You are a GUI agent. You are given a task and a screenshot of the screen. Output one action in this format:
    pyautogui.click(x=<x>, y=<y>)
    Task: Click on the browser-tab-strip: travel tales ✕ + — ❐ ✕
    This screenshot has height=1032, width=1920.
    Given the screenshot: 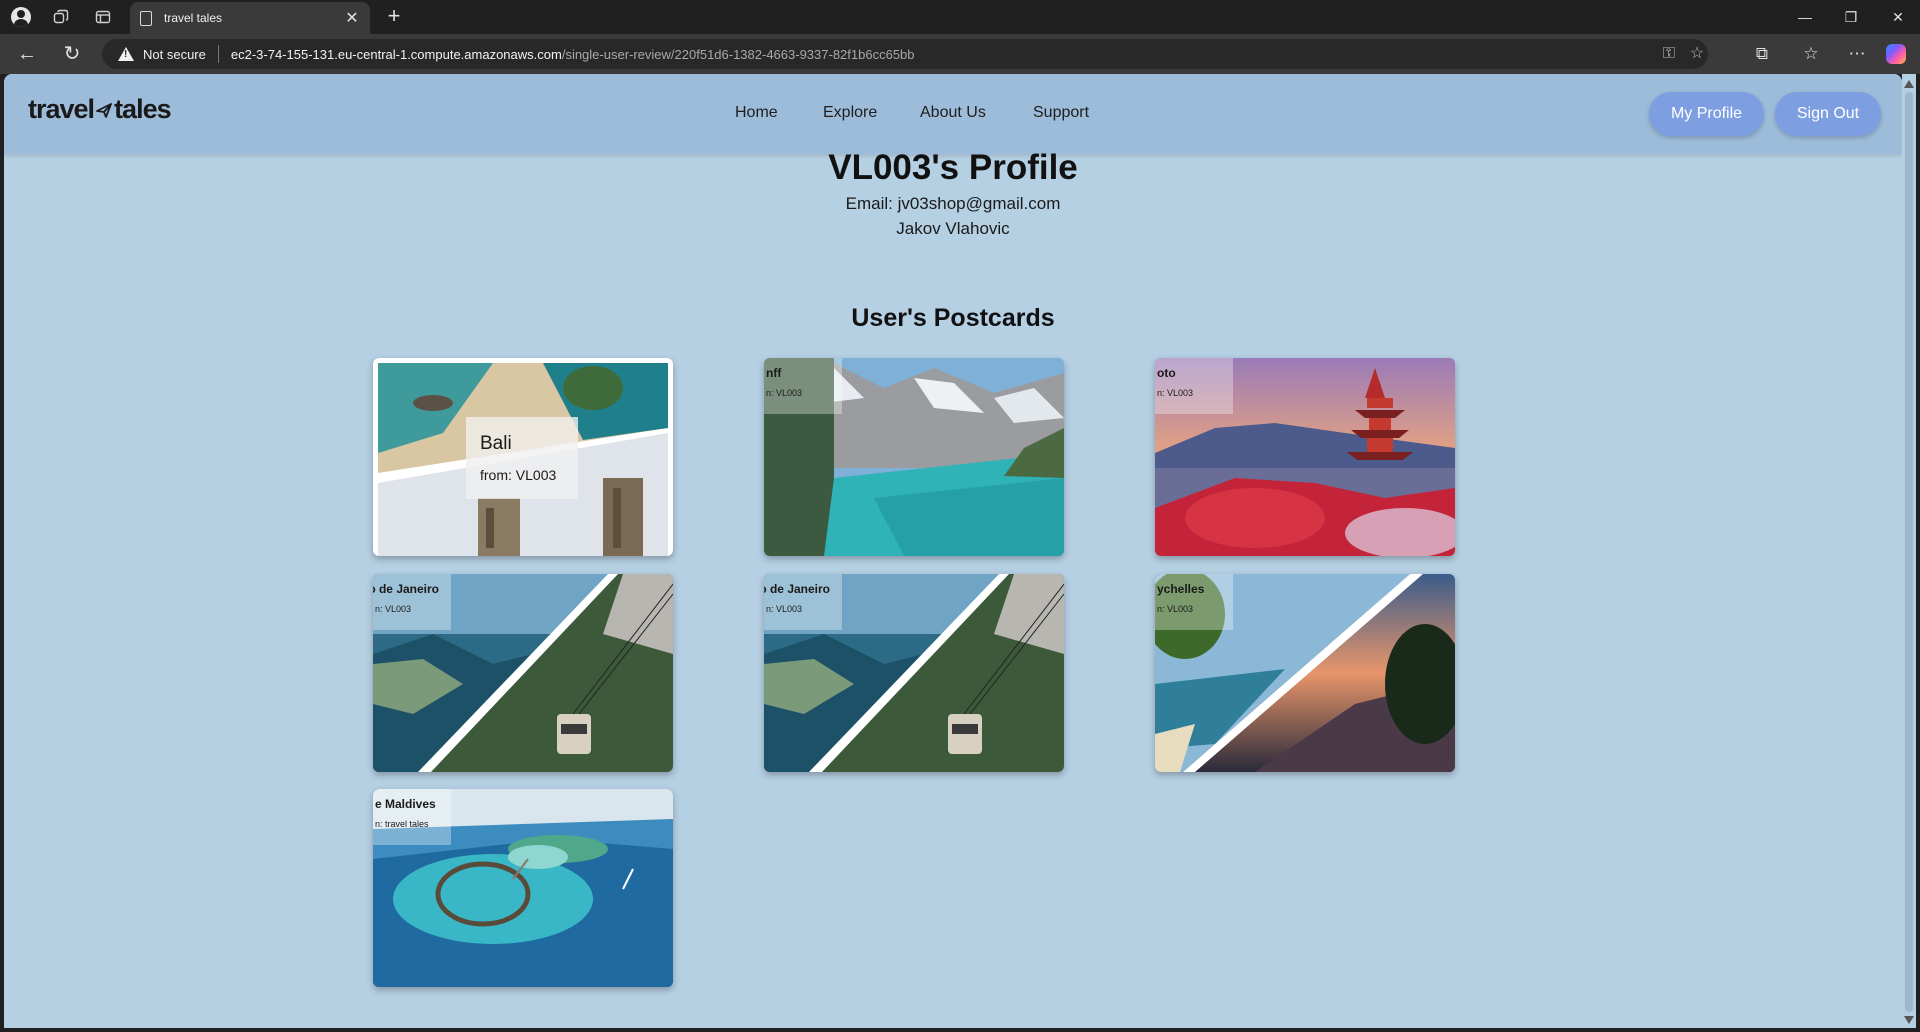 What is the action you would take?
    pyautogui.click(x=960, y=17)
    